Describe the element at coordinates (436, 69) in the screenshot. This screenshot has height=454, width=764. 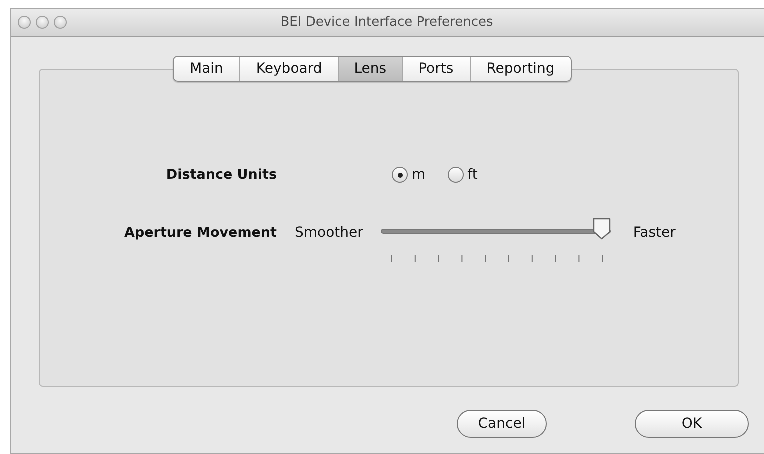
I see `tab: Ports` at that location.